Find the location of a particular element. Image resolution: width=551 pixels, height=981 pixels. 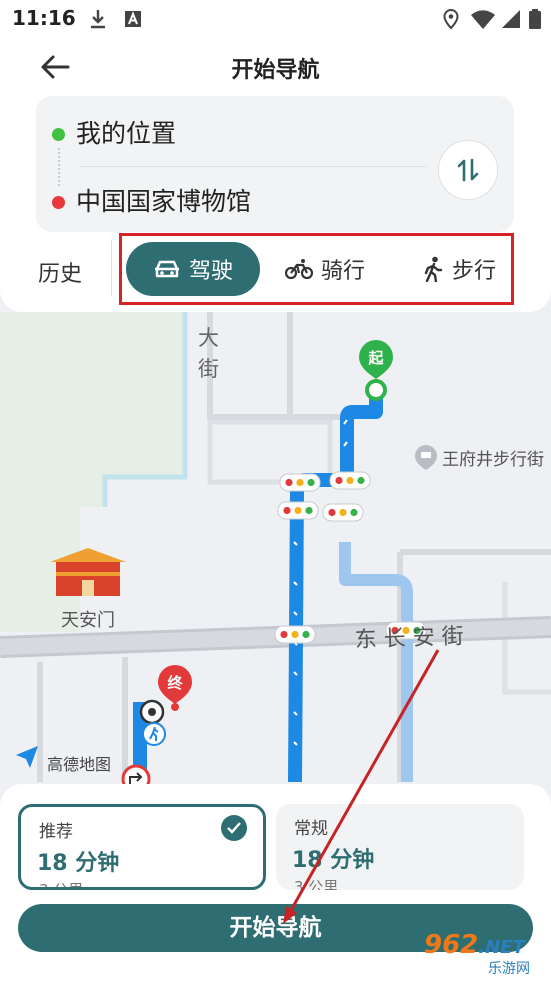

mode-highlight-box: 驾驶 骑行 步行 is located at coordinates (316, 269).